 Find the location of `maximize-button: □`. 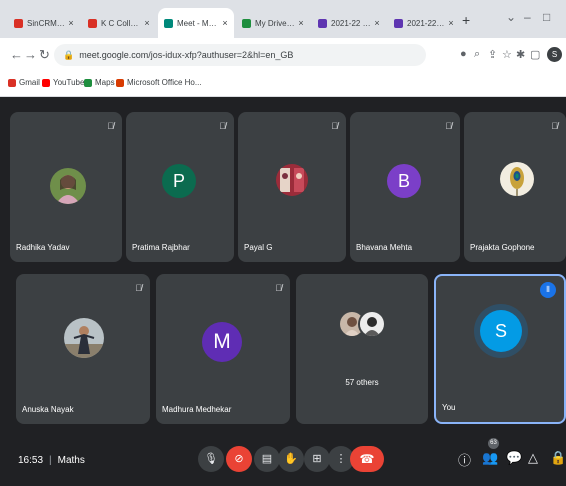

maximize-button: □ is located at coordinates (546, 17).